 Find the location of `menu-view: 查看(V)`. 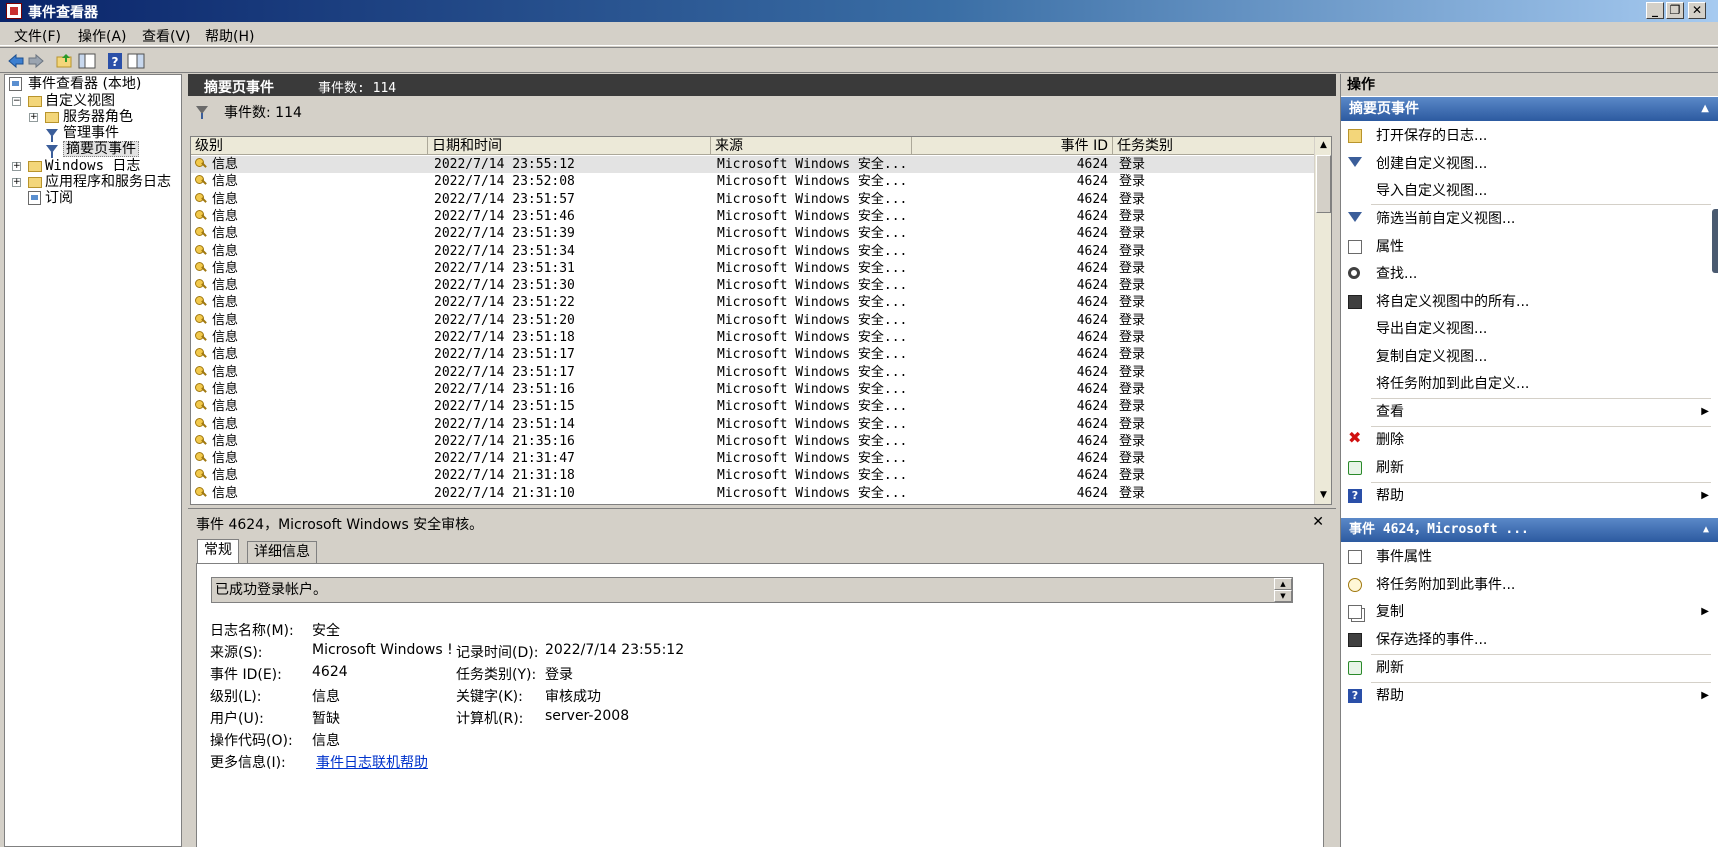

menu-view: 查看(V) is located at coordinates (166, 36).